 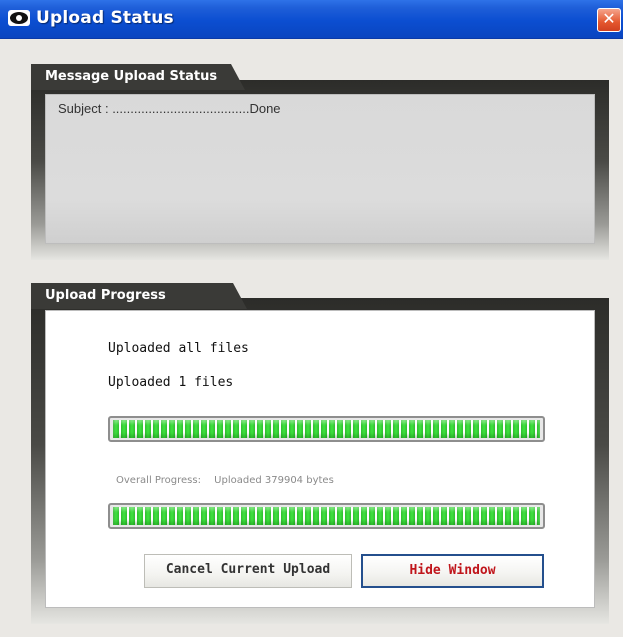 I want to click on overall-progress-value: Uploaded 379904 bytes, so click(x=274, y=480).